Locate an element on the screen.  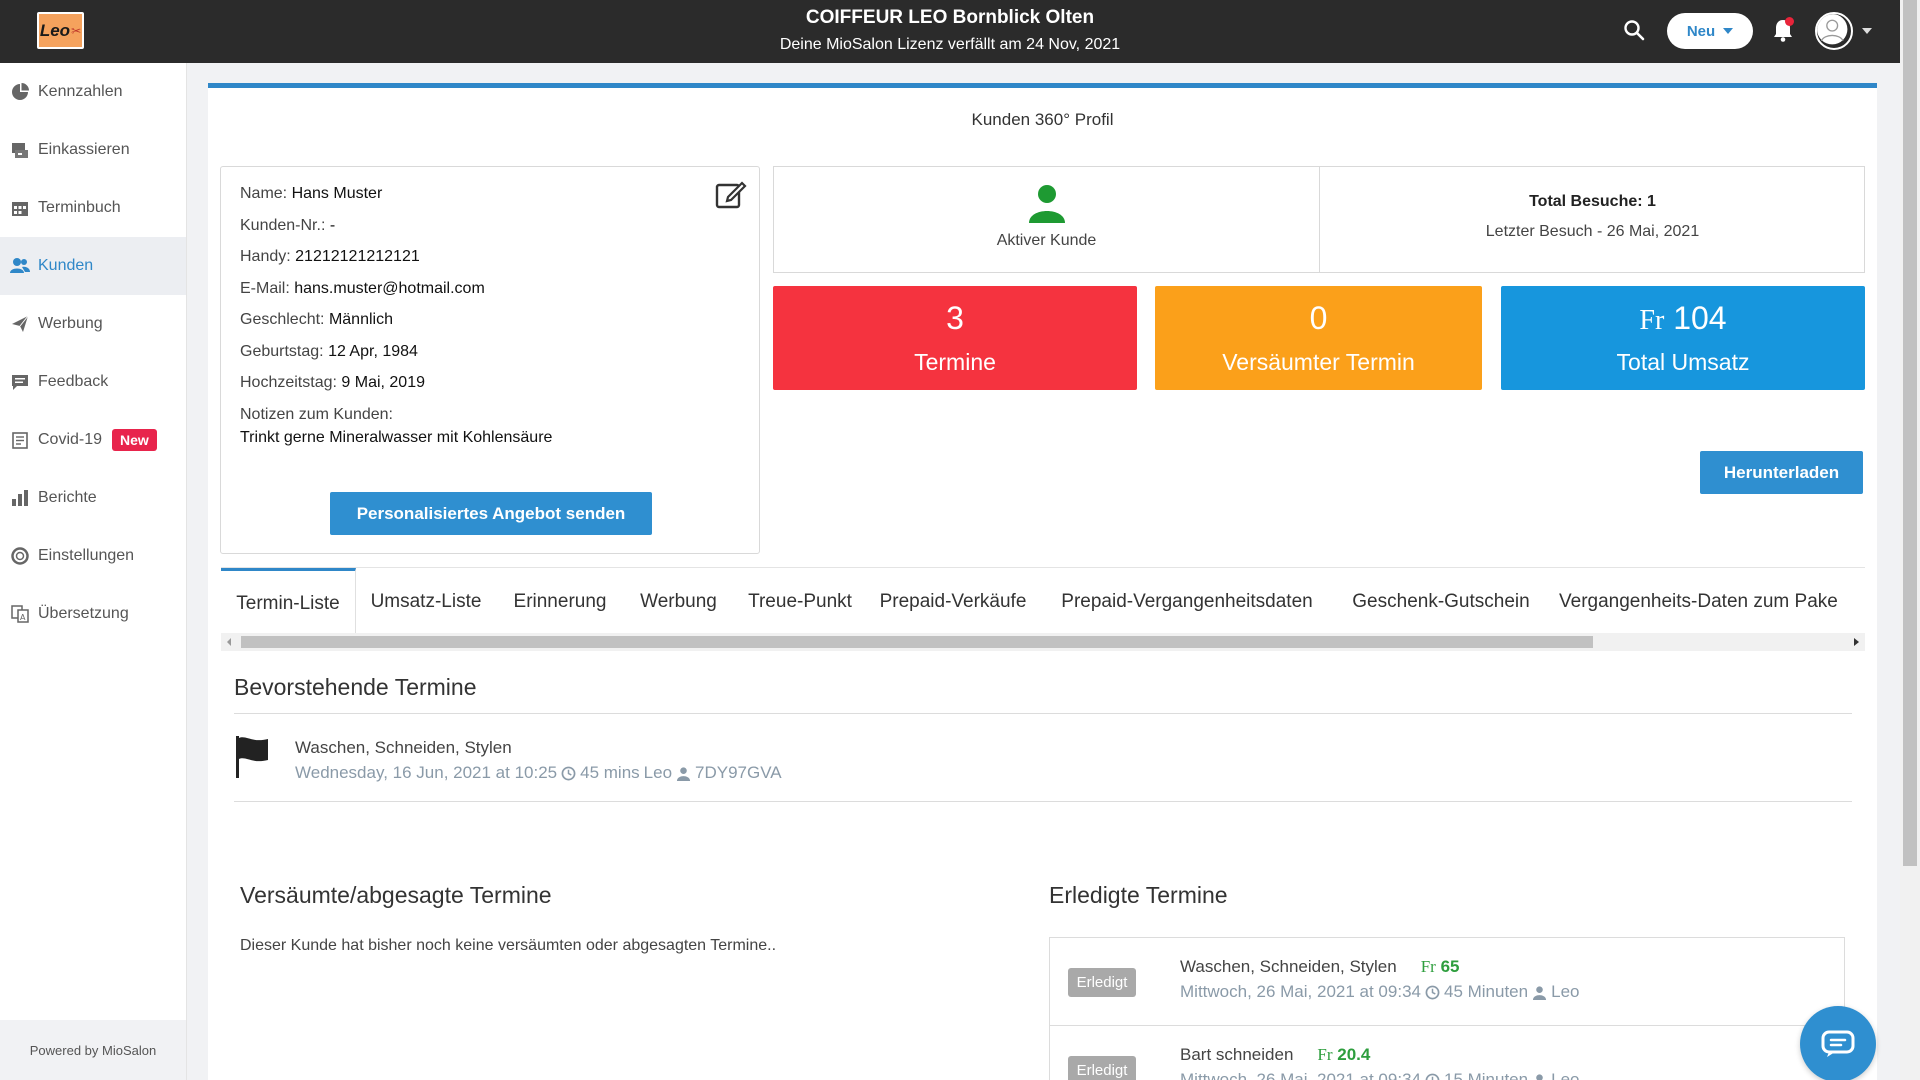
sidebar-item-werbung: Werbung is located at coordinates (93, 324).